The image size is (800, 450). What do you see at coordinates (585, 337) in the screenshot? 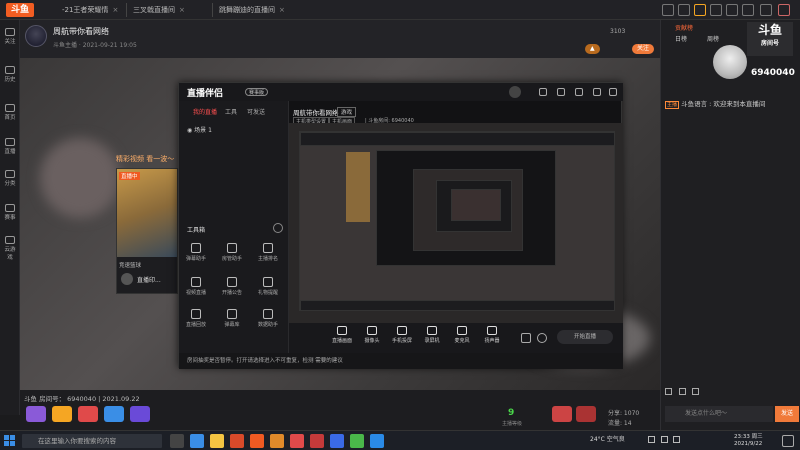
I see `start-live-button: 开始直播` at bounding box center [585, 337].